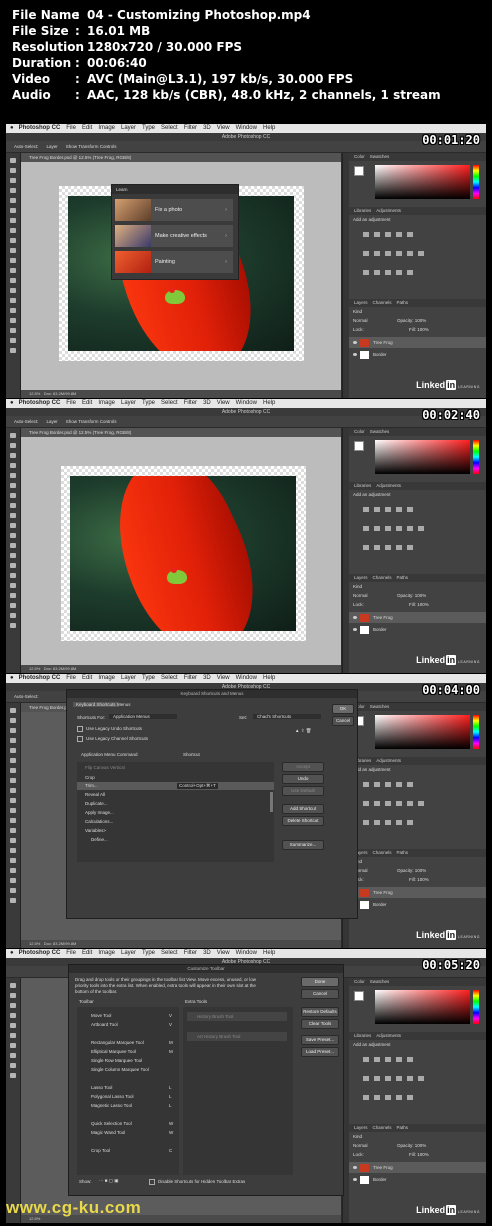 The height and width of the screenshot is (1226, 492). What do you see at coordinates (320, 994) in the screenshot?
I see `cancel-button: Cancel` at bounding box center [320, 994].